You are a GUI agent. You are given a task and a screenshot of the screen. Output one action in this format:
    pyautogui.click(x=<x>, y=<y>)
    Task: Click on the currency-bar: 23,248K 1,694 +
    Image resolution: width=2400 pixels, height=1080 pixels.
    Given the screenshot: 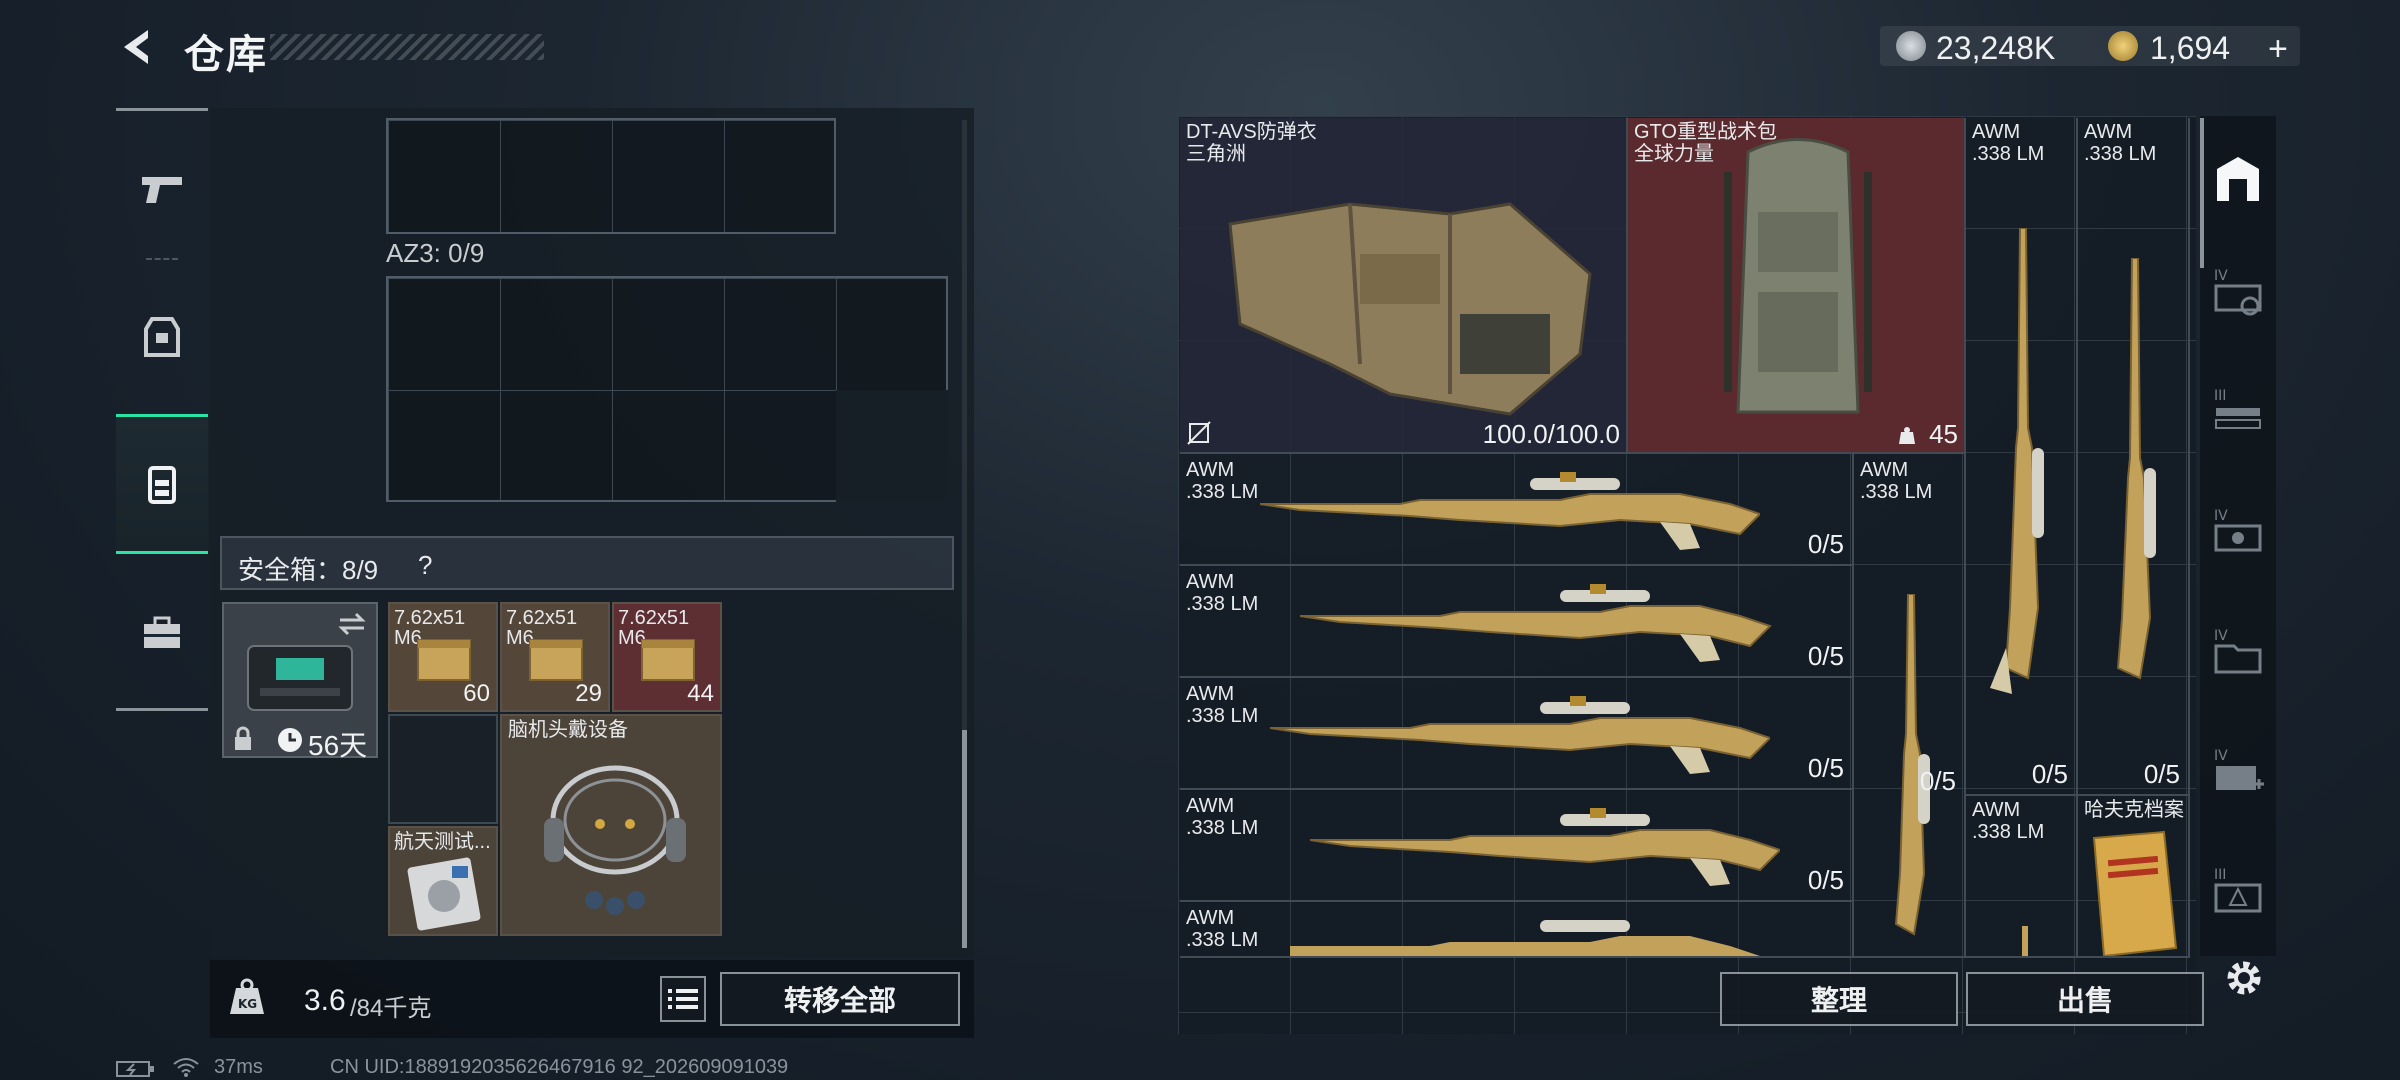 What is the action you would take?
    pyautogui.click(x=2090, y=47)
    